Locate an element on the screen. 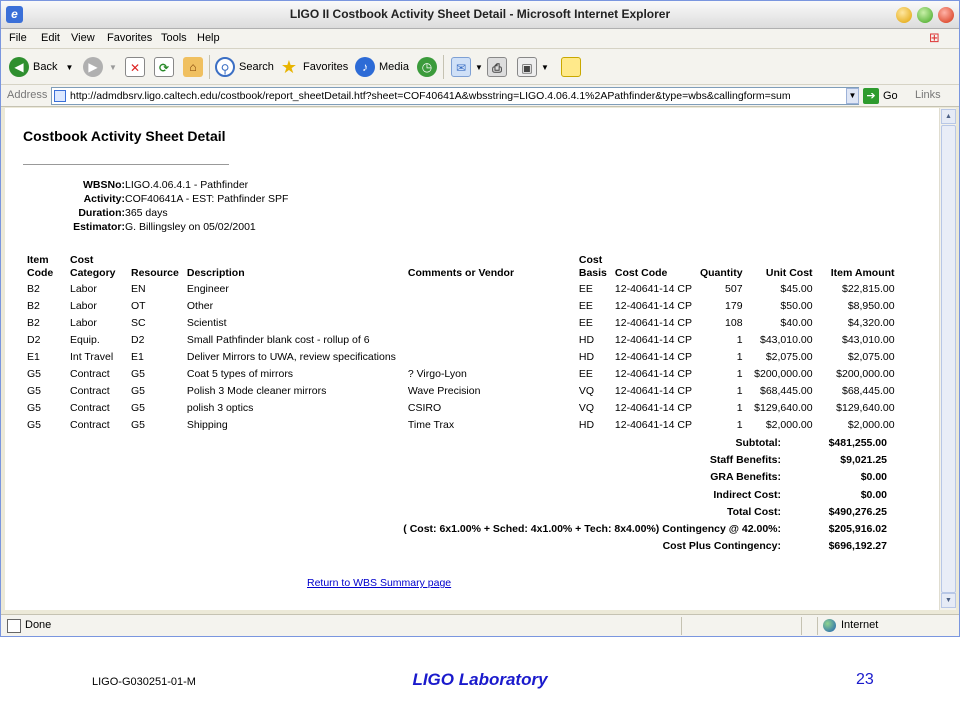 Image resolution: width=960 pixels, height=720 pixels. internet-zone-globe-icon is located at coordinates (829, 625).